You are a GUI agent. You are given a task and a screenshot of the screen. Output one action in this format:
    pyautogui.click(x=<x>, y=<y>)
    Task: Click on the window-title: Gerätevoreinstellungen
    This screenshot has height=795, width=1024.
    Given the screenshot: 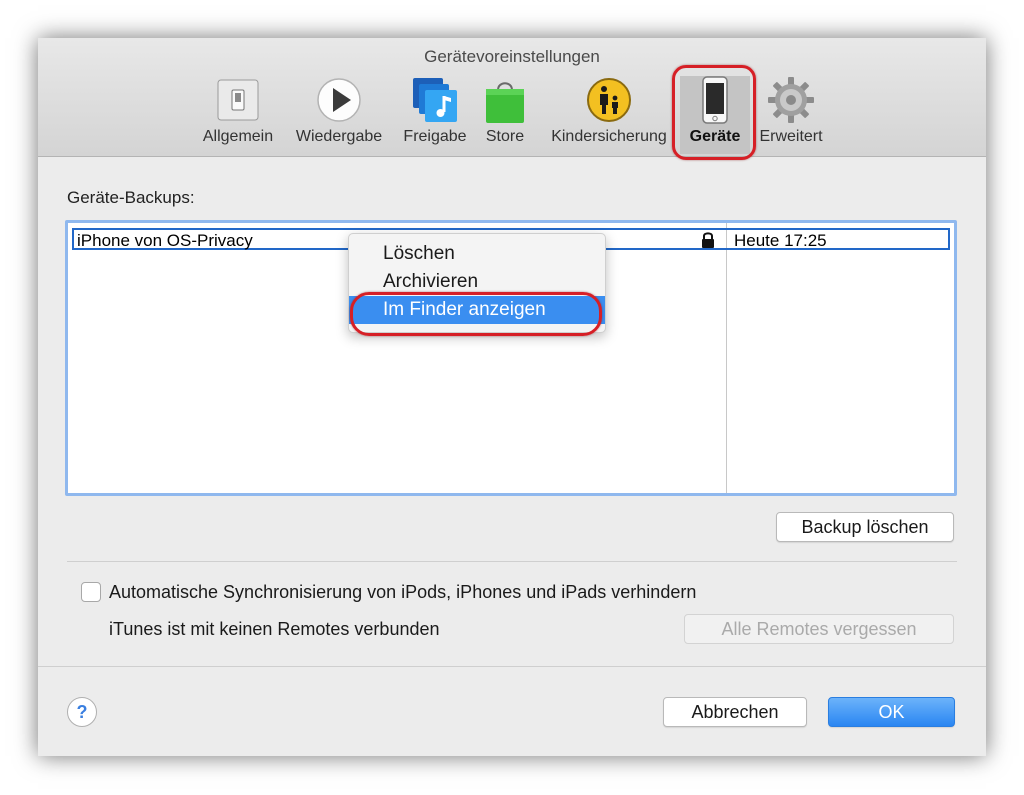 What is the action you would take?
    pyautogui.click(x=512, y=56)
    